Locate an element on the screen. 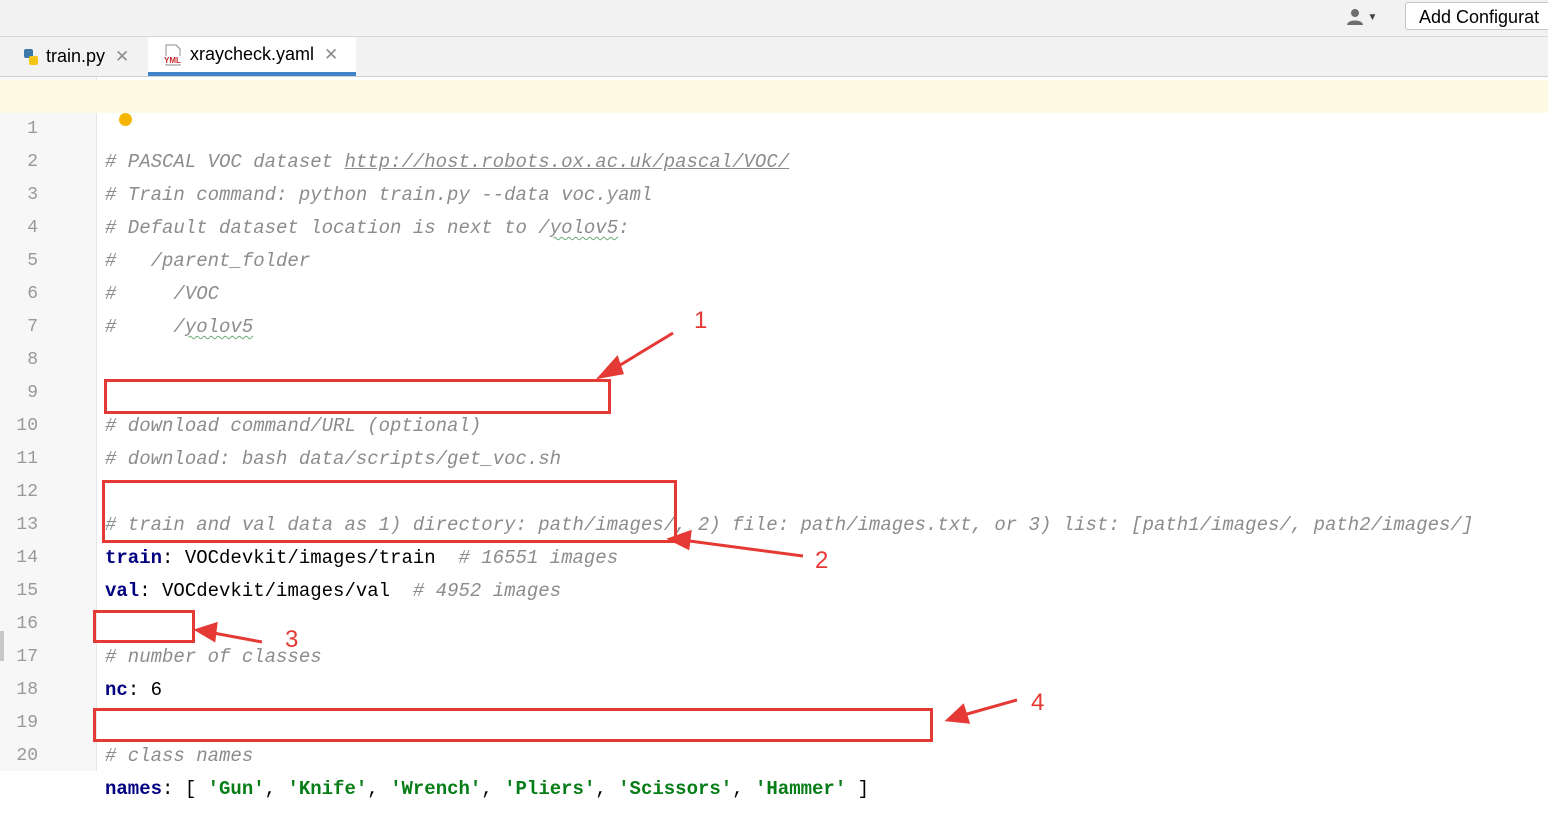 This screenshot has width=1548, height=839. annotation-label-3: 3 is located at coordinates (292, 639).